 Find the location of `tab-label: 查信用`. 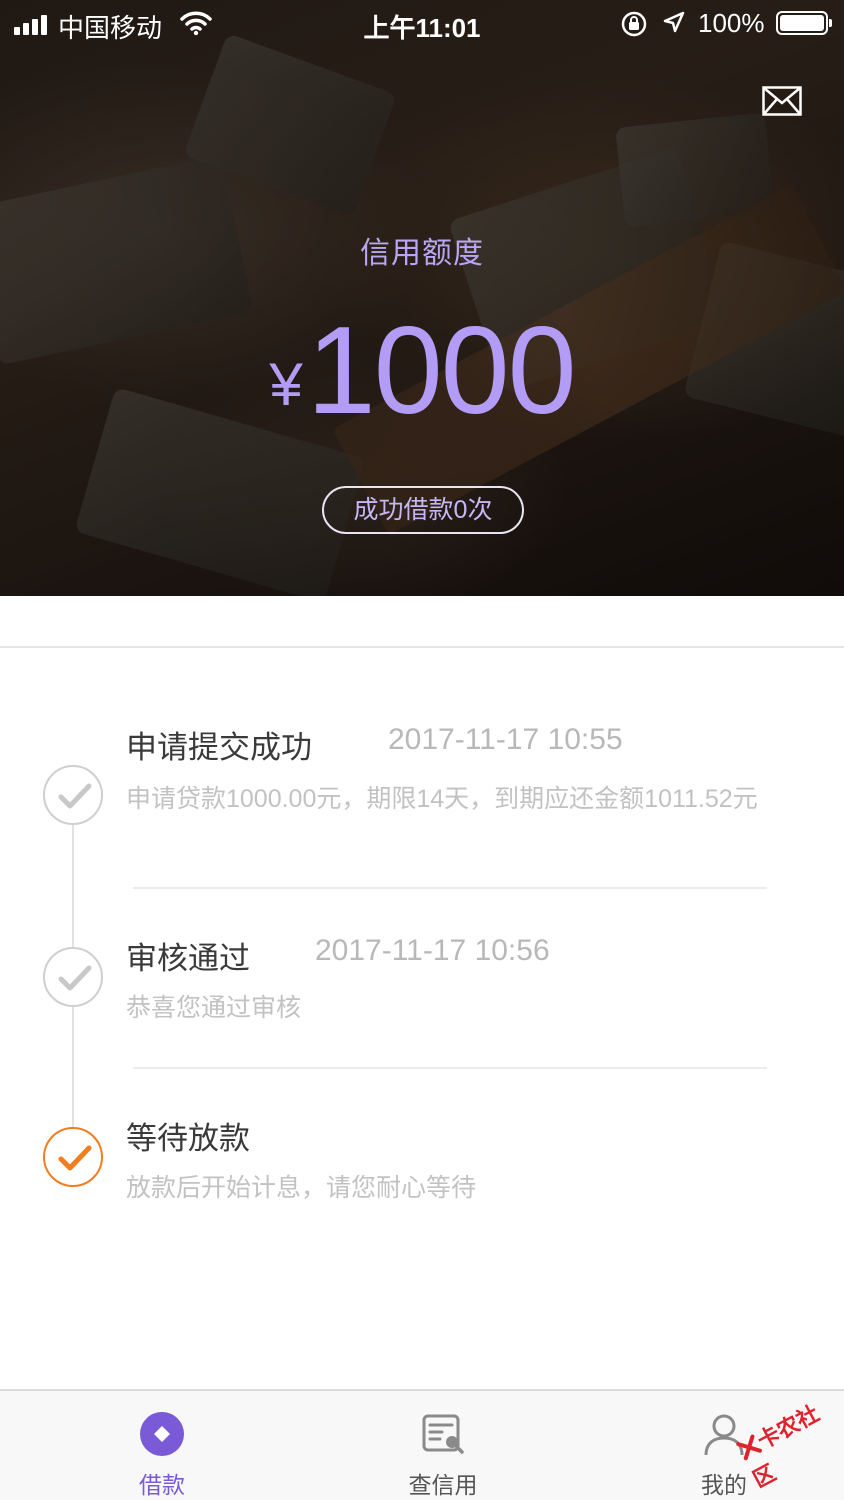

tab-label: 查信用 is located at coordinates (443, 1485).